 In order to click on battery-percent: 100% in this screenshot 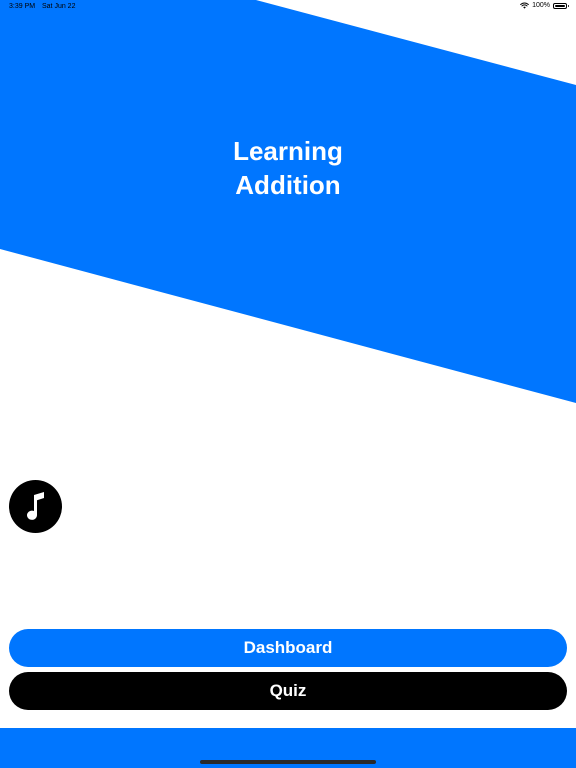, I will do `click(541, 5)`.